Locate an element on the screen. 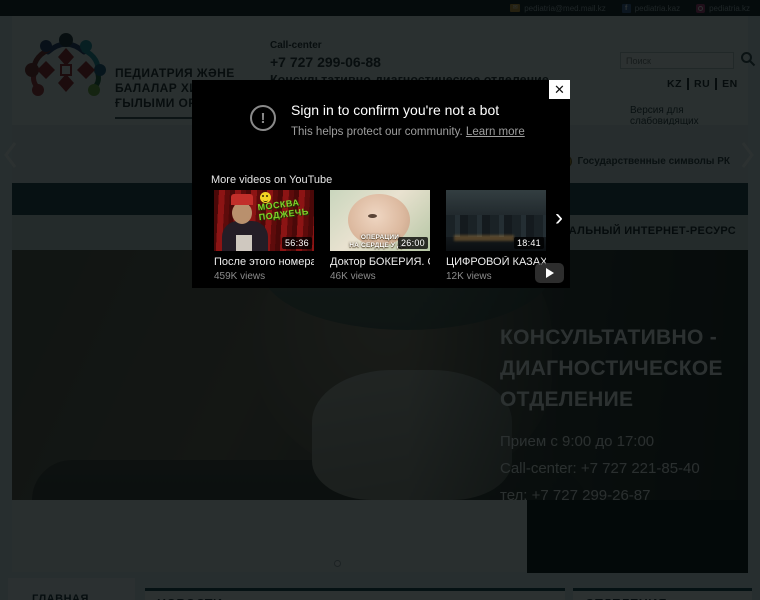 This screenshot has width=760, height=600. video-thumbnail: ОПЕРАЦИИ НА СЕРДЦЕ У ДЕТ 26:00 is located at coordinates (380, 220).